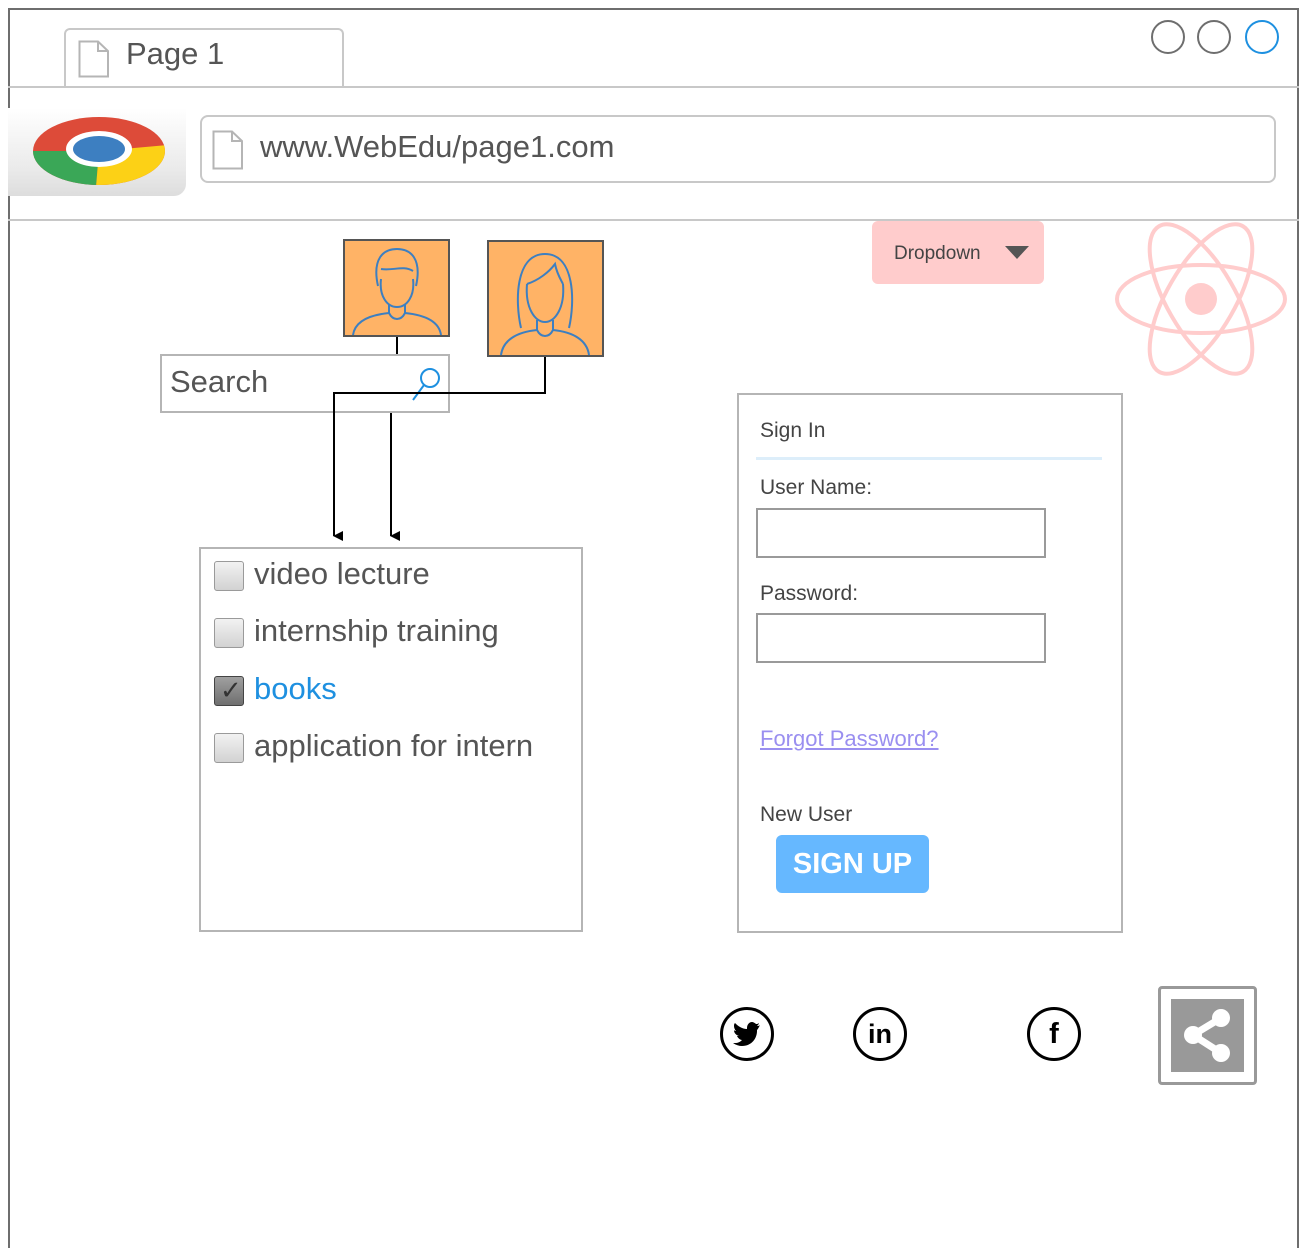 This screenshot has height=1248, width=1301. What do you see at coordinates (1201, 299) in the screenshot?
I see `atom-icon` at bounding box center [1201, 299].